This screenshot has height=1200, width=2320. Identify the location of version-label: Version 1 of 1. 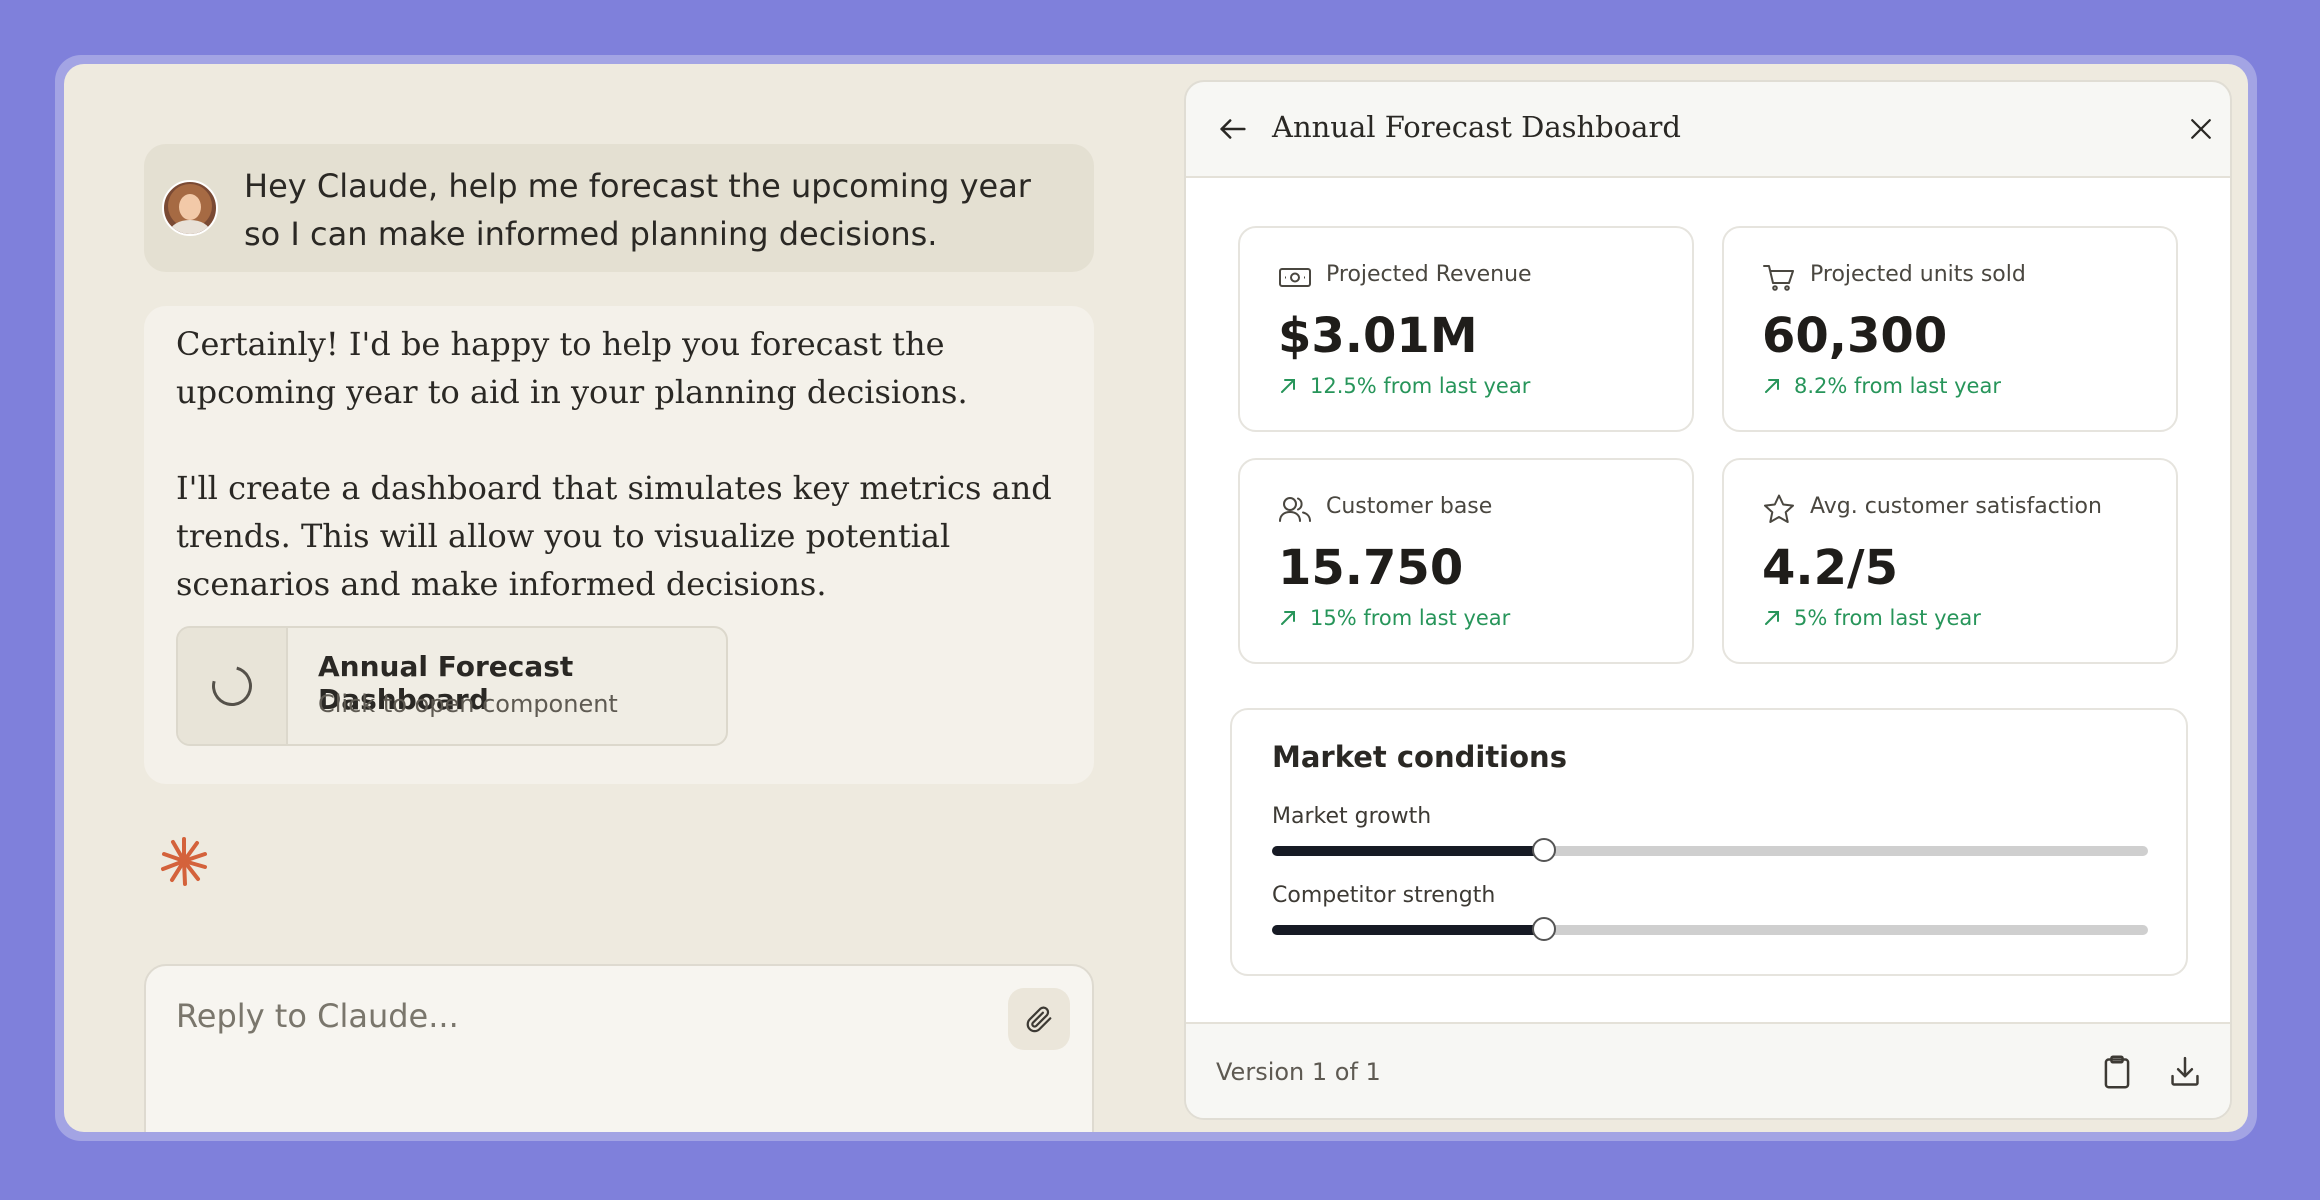
(1298, 1072).